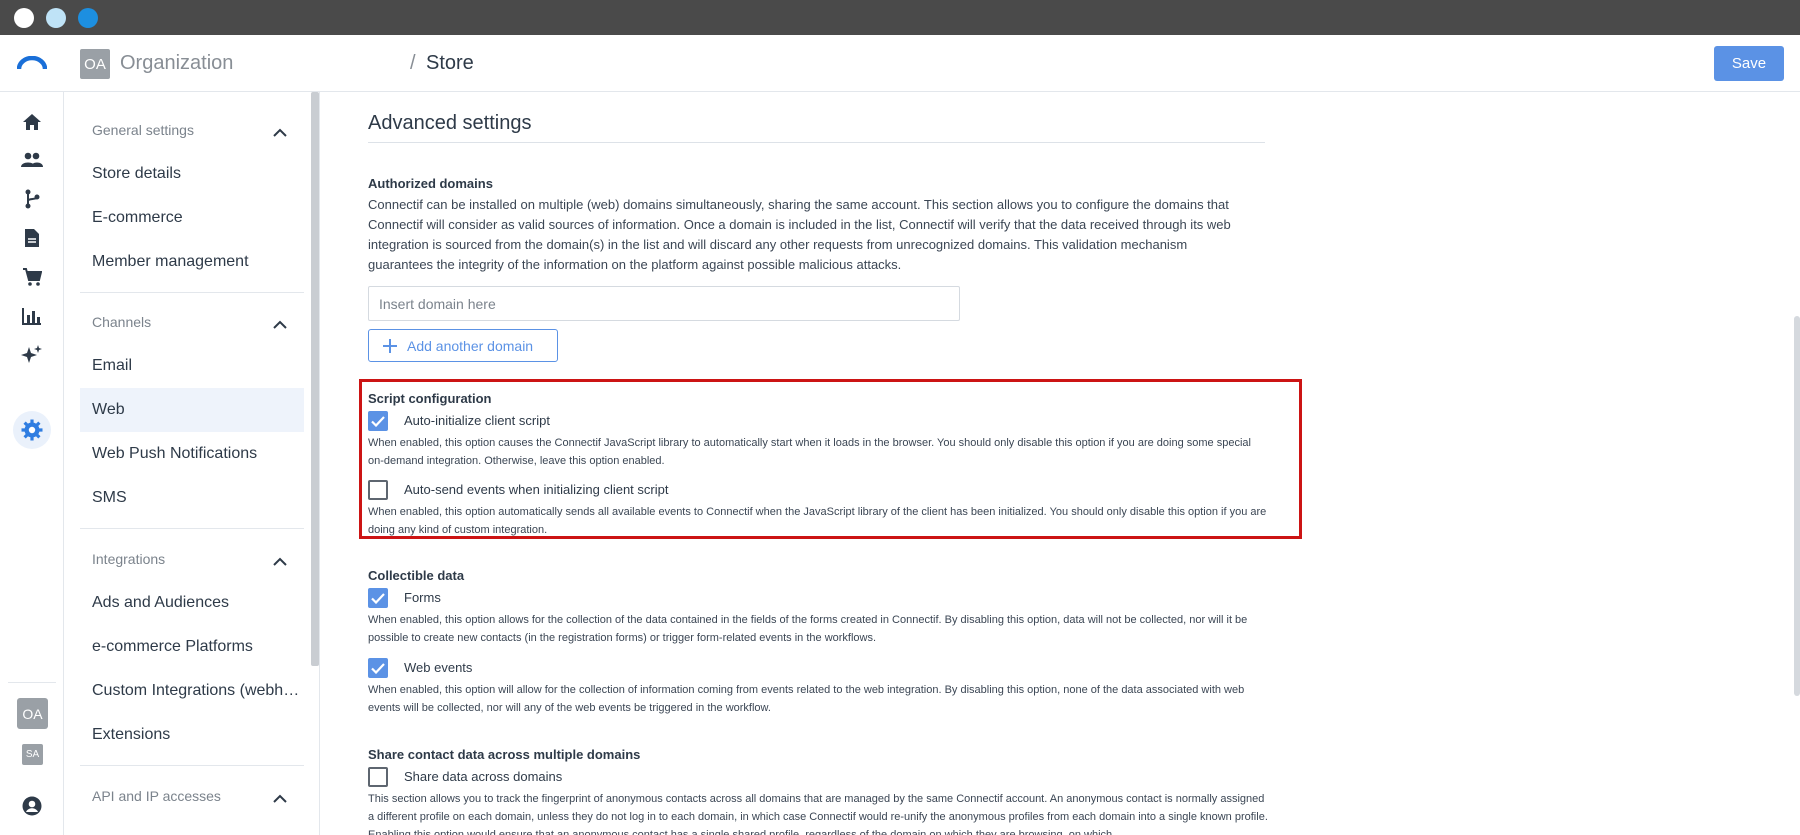 This screenshot has width=1800, height=835. What do you see at coordinates (192, 410) in the screenshot?
I see `sidebar-item-web: Web` at bounding box center [192, 410].